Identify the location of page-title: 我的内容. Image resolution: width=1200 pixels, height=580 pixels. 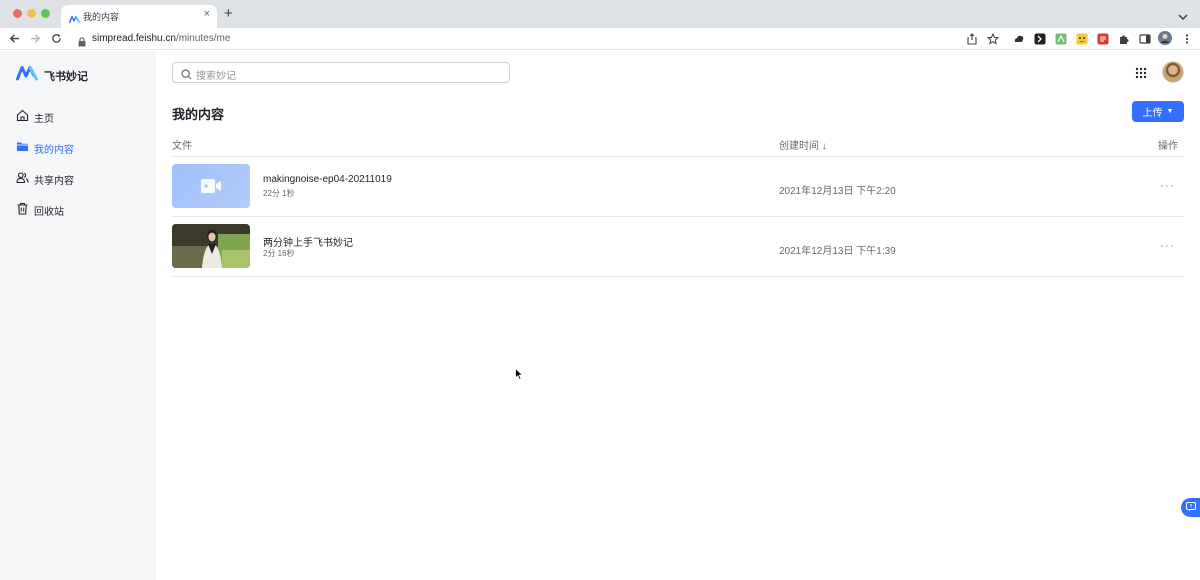
(198, 114).